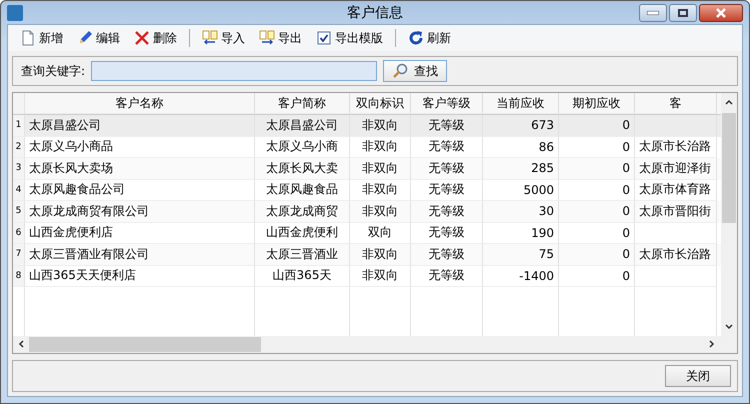  What do you see at coordinates (676, 255) in the screenshot?
I see `table-cell: 太原市长治路` at bounding box center [676, 255].